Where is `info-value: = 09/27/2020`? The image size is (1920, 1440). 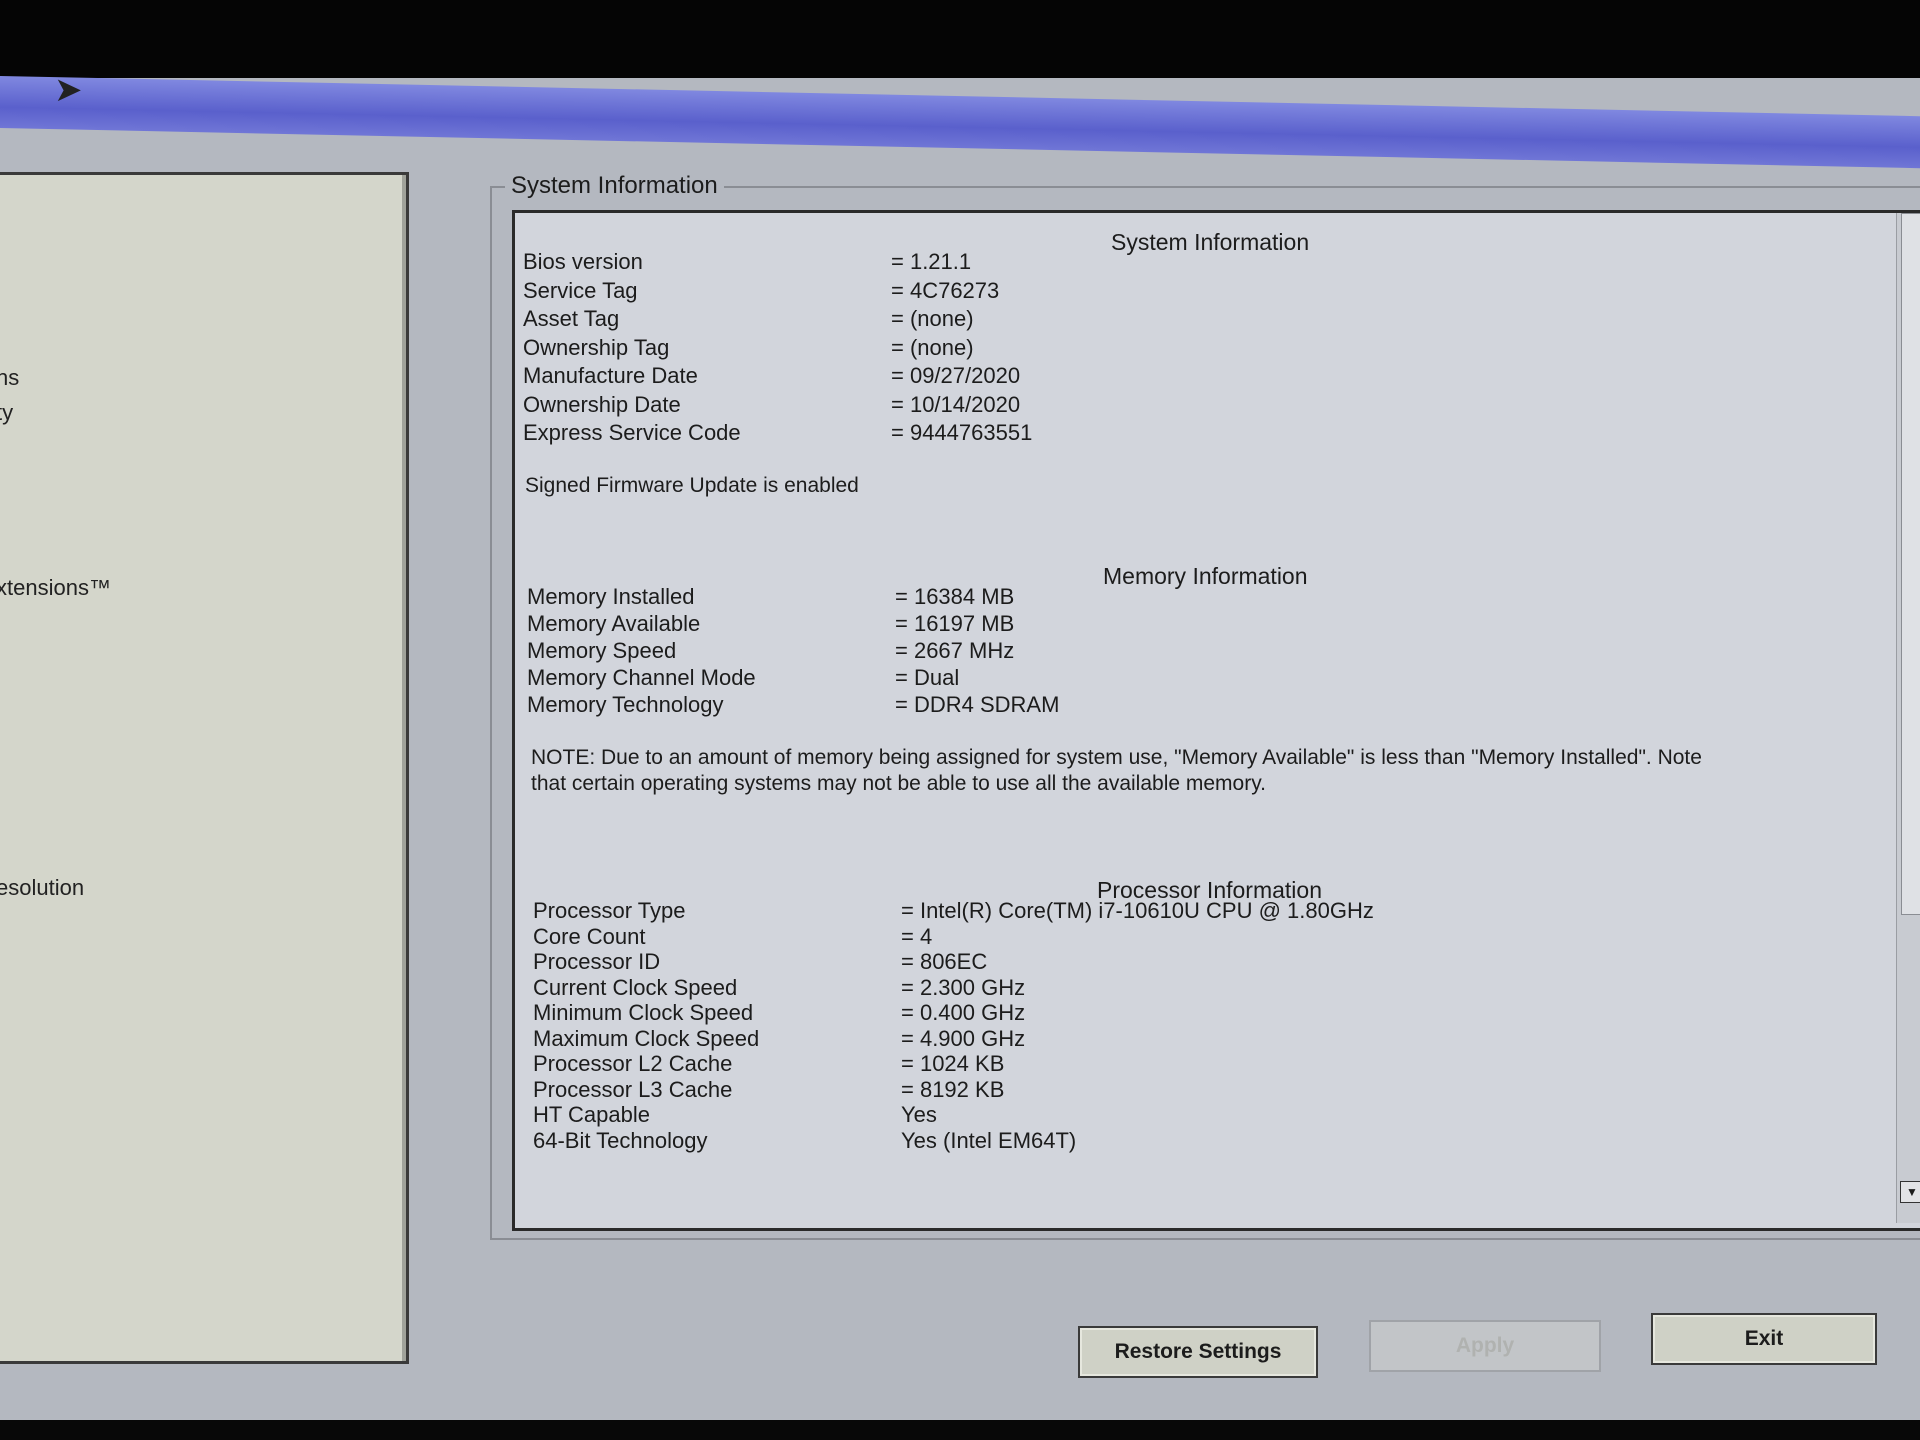
info-value: = 09/27/2020 is located at coordinates (956, 375).